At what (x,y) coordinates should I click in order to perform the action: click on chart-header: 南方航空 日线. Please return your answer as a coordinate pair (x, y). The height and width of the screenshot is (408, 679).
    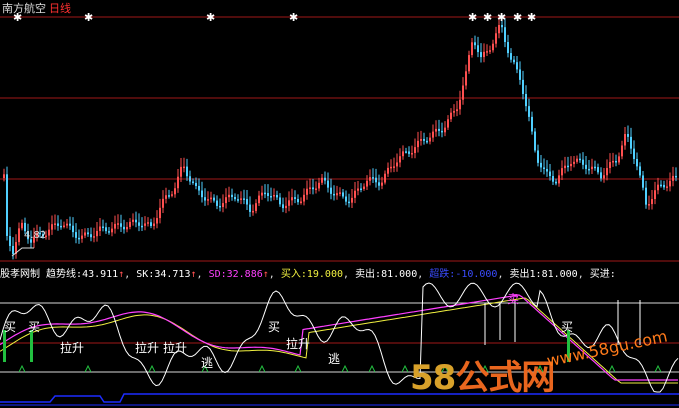
    Looking at the image, I should click on (36, 8).